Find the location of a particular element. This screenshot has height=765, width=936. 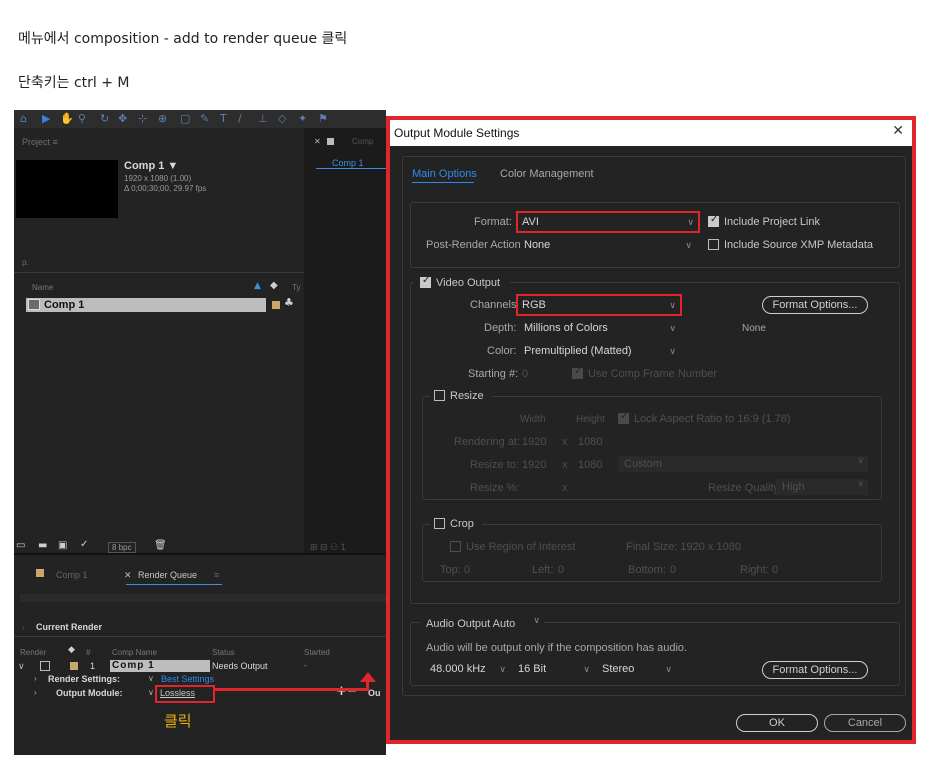

crop-checkbox is located at coordinates (439, 523).